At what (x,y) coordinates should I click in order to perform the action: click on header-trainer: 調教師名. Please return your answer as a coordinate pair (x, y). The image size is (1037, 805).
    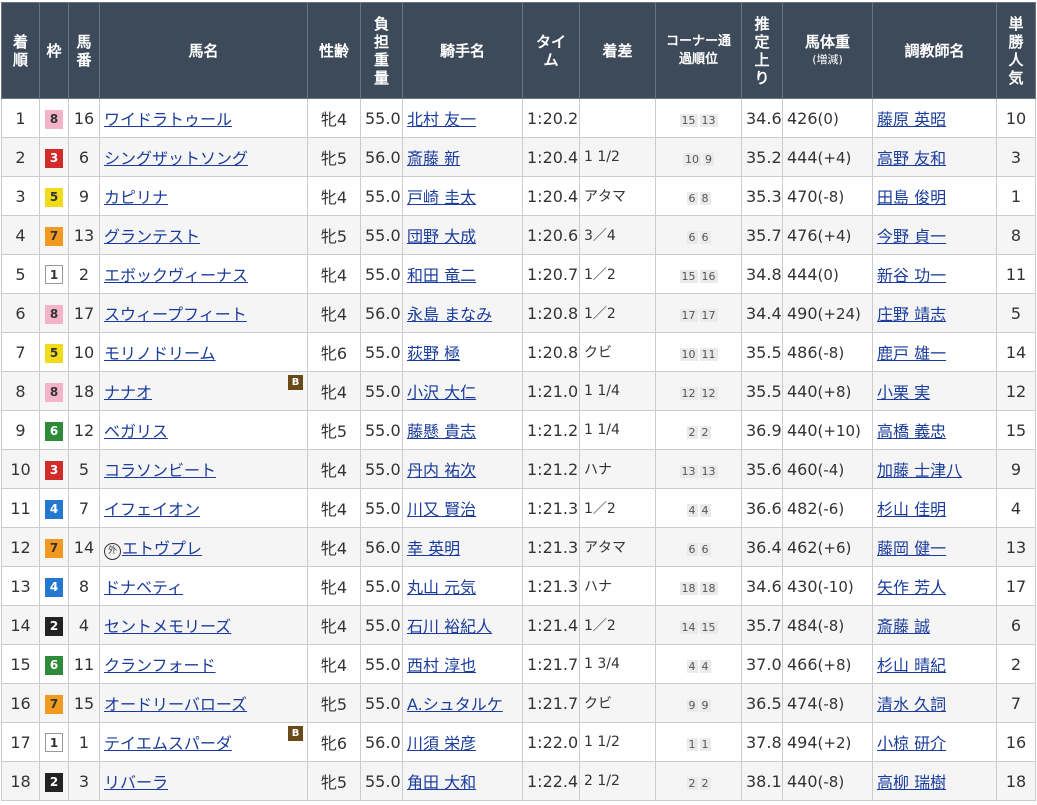
    Looking at the image, I should click on (934, 50).